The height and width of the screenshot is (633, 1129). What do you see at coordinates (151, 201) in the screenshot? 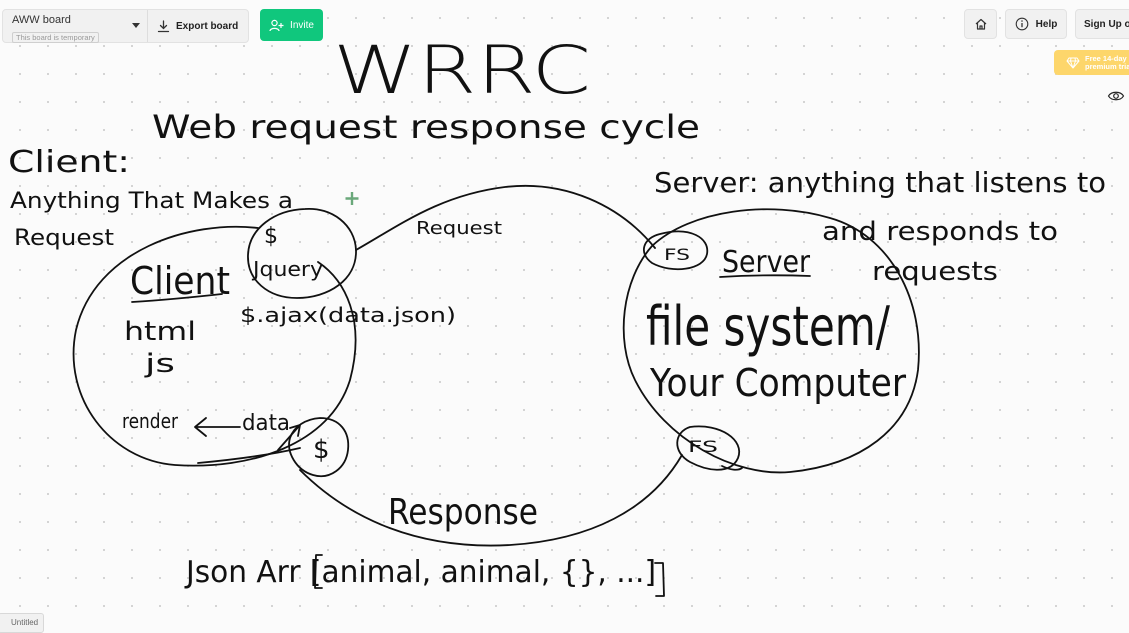
I see `client-def-line2: Anything That Makes a` at bounding box center [151, 201].